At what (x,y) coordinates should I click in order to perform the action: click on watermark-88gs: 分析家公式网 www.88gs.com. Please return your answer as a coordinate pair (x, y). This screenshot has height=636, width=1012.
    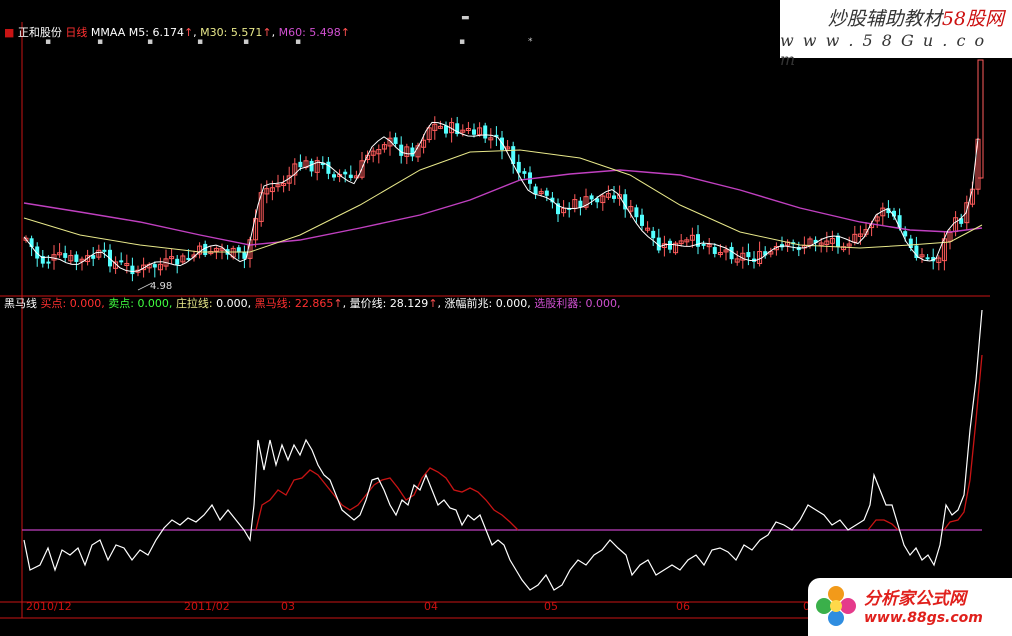
    Looking at the image, I should click on (910, 607).